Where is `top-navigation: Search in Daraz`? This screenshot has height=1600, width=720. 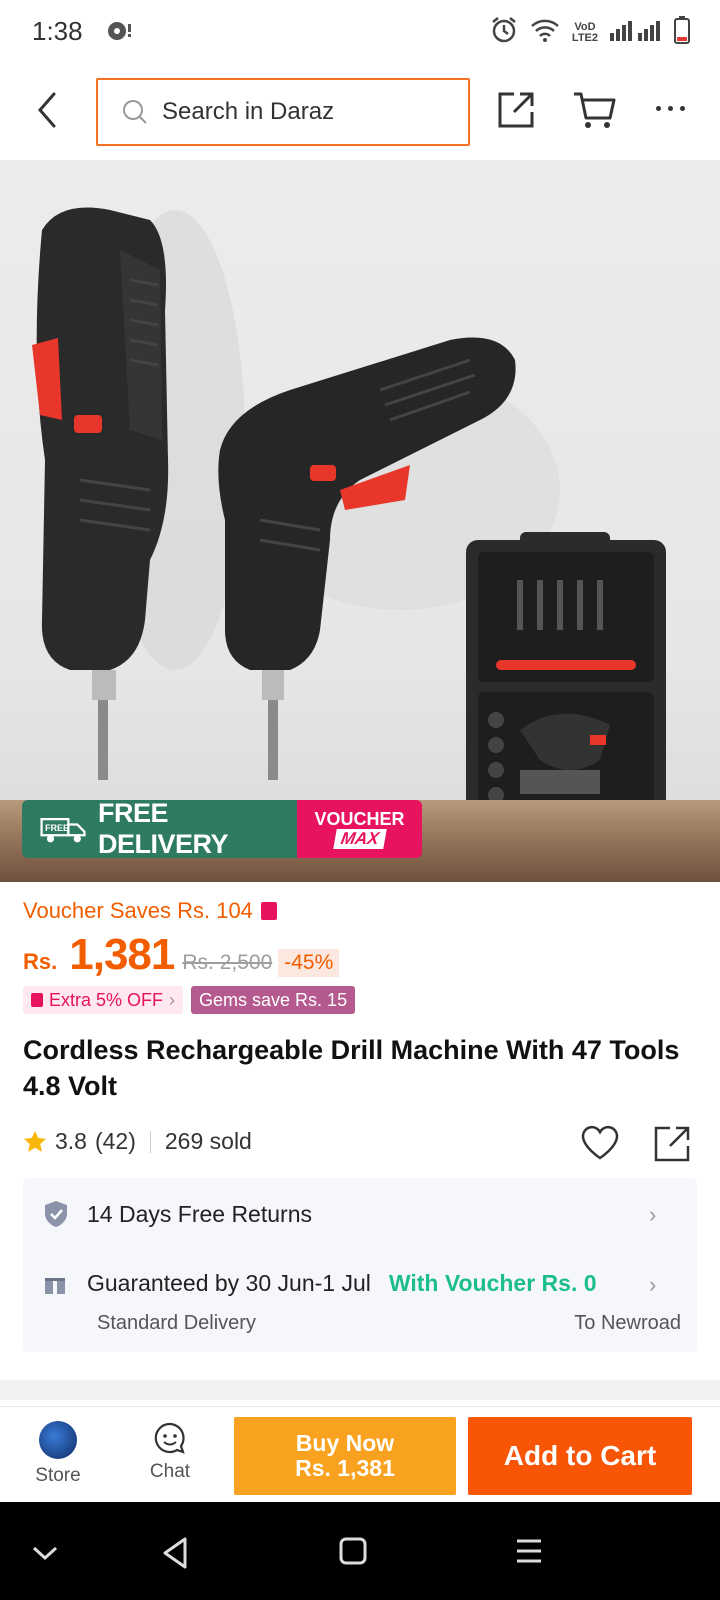 top-navigation: Search in Daraz is located at coordinates (360, 111).